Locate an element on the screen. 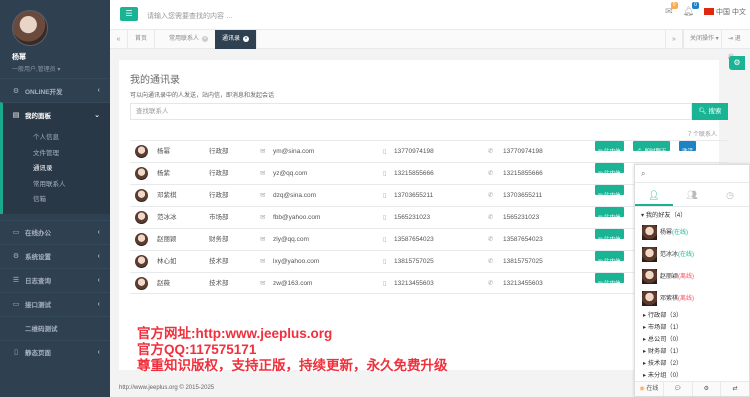 The height and width of the screenshot is (397, 750). contact-search-input: 查找联系人 is located at coordinates (411, 111).